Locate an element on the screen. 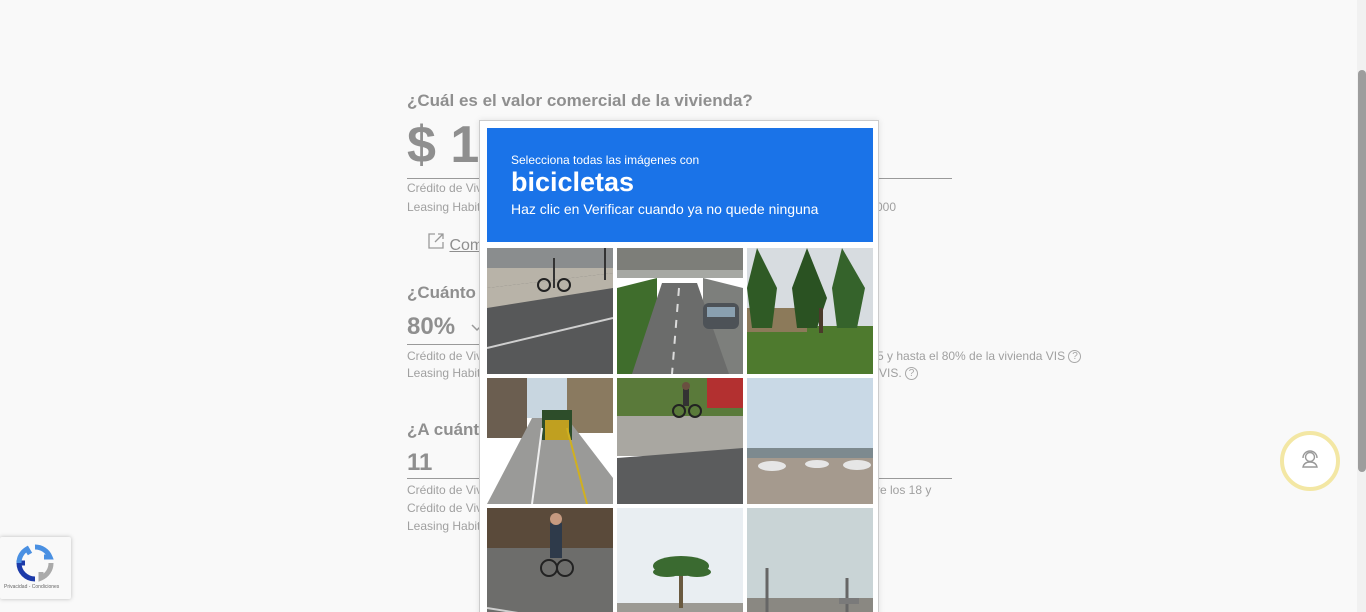  recaptcha-logo-icon is located at coordinates (35, 565).